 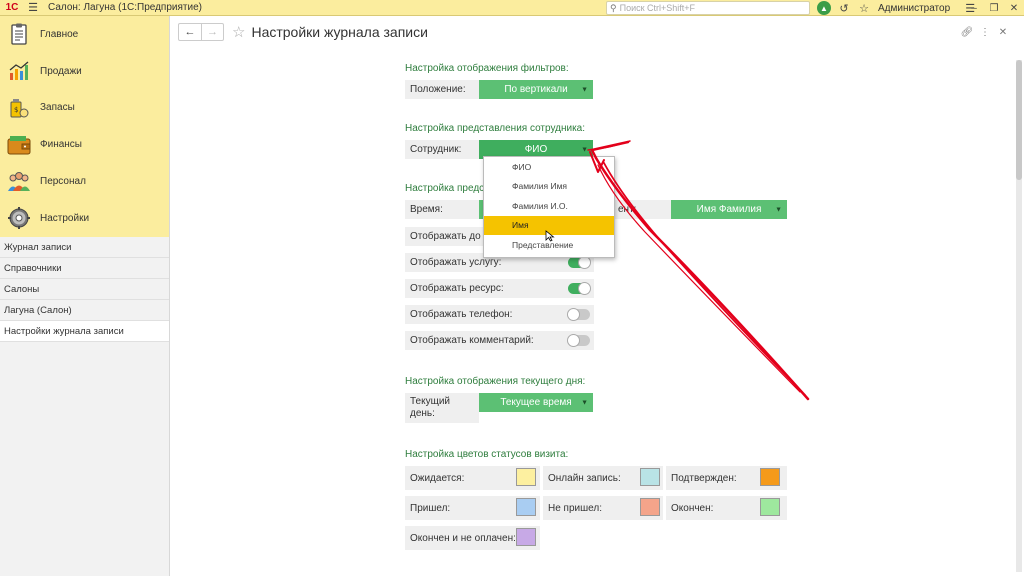 I want to click on section-staff: Персонал, so click(x=84, y=181).